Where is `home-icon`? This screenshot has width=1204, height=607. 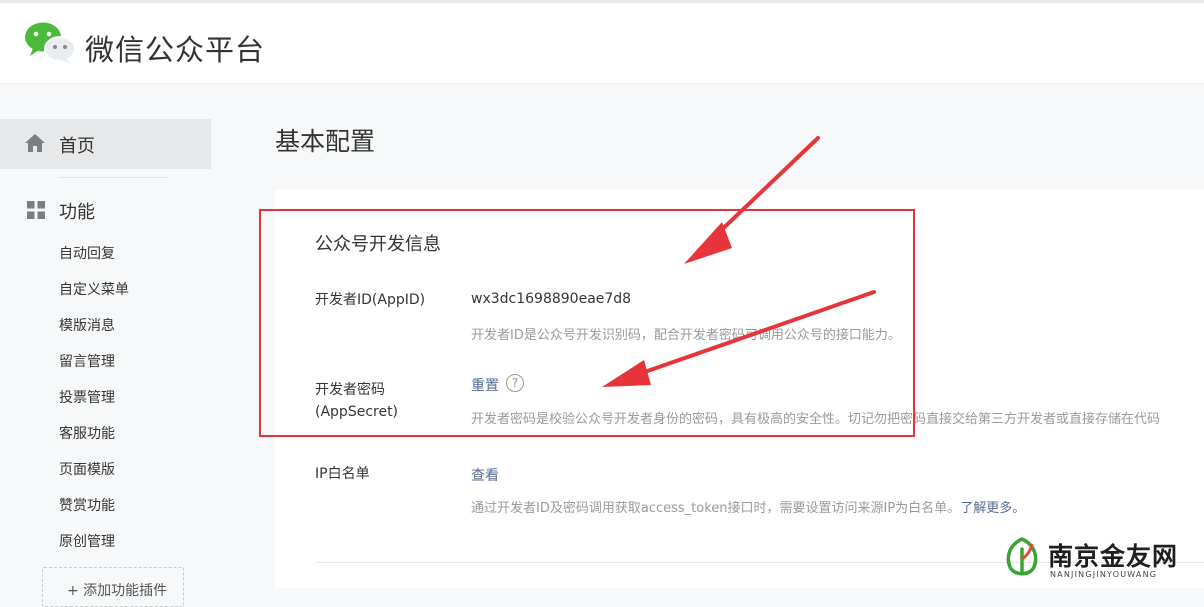
home-icon is located at coordinates (35, 143).